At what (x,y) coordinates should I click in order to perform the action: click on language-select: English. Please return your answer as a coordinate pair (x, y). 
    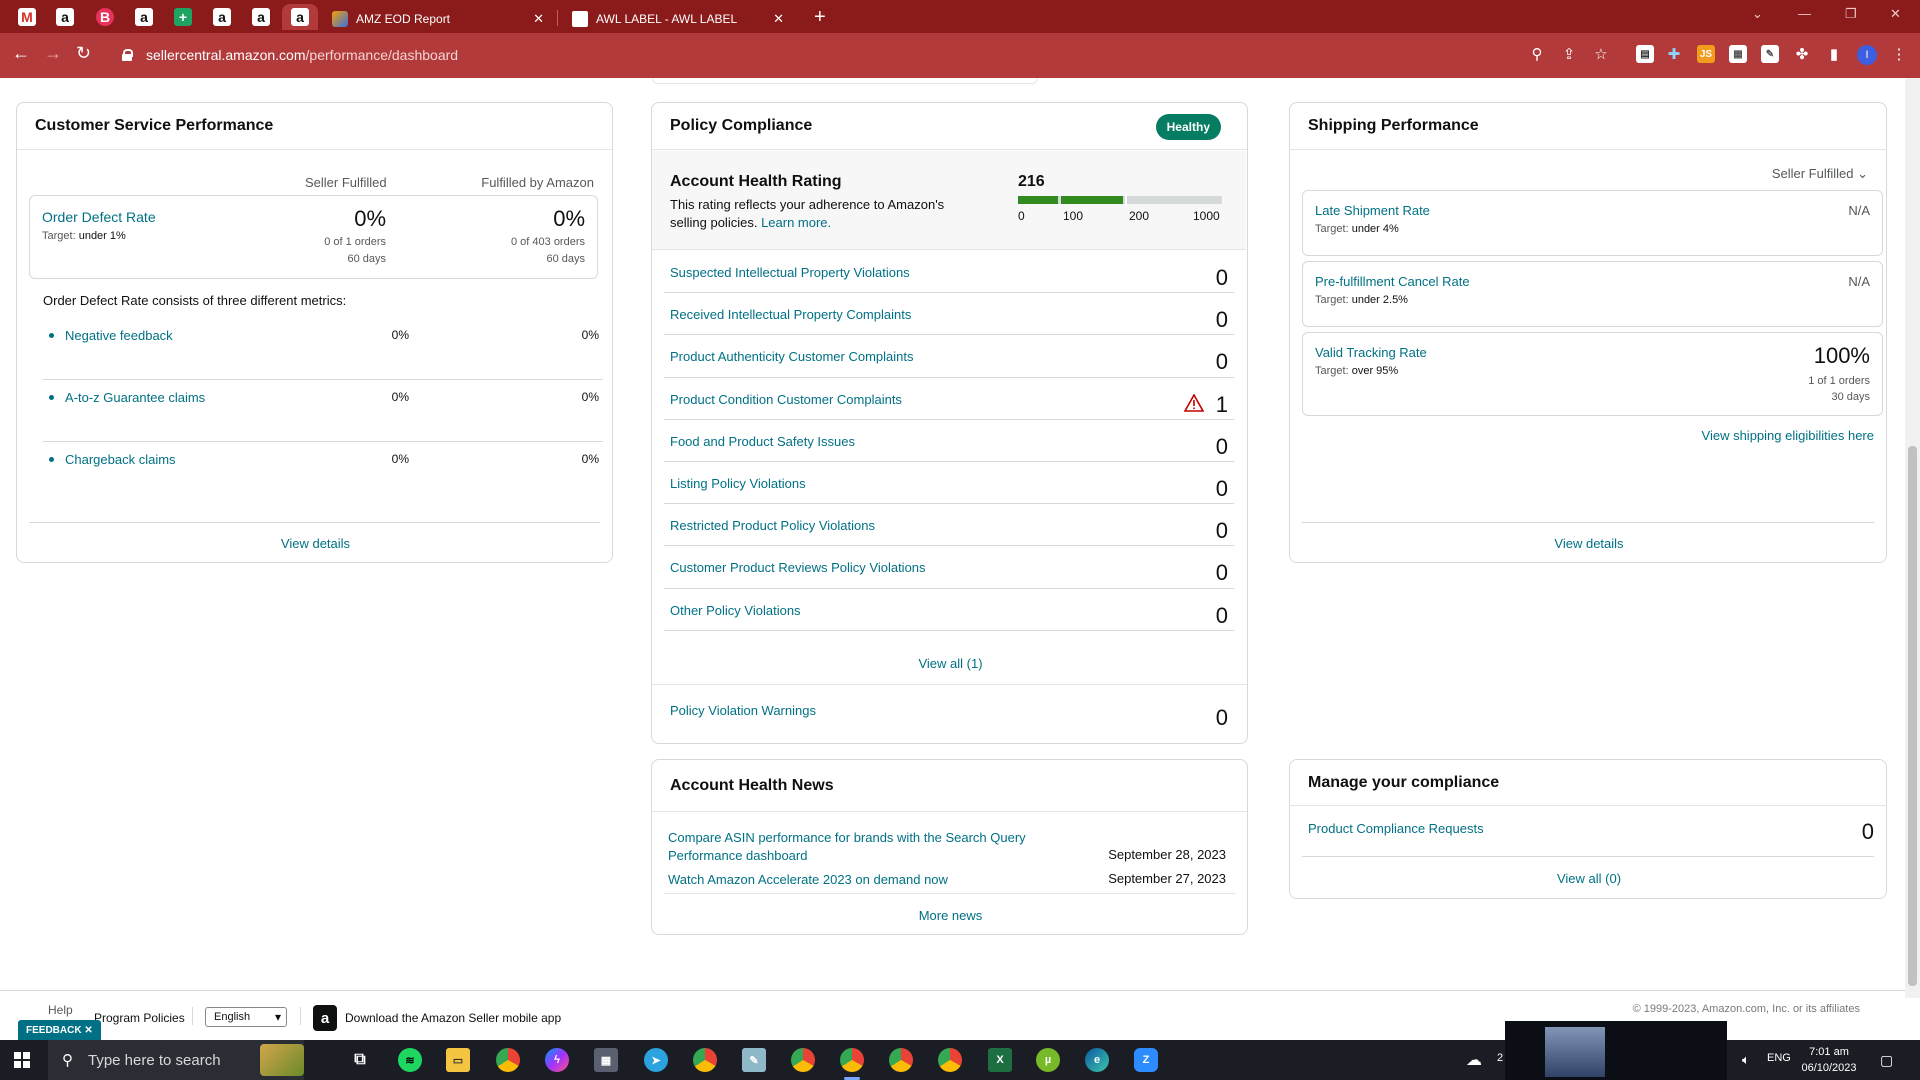
    Looking at the image, I should click on (246, 1017).